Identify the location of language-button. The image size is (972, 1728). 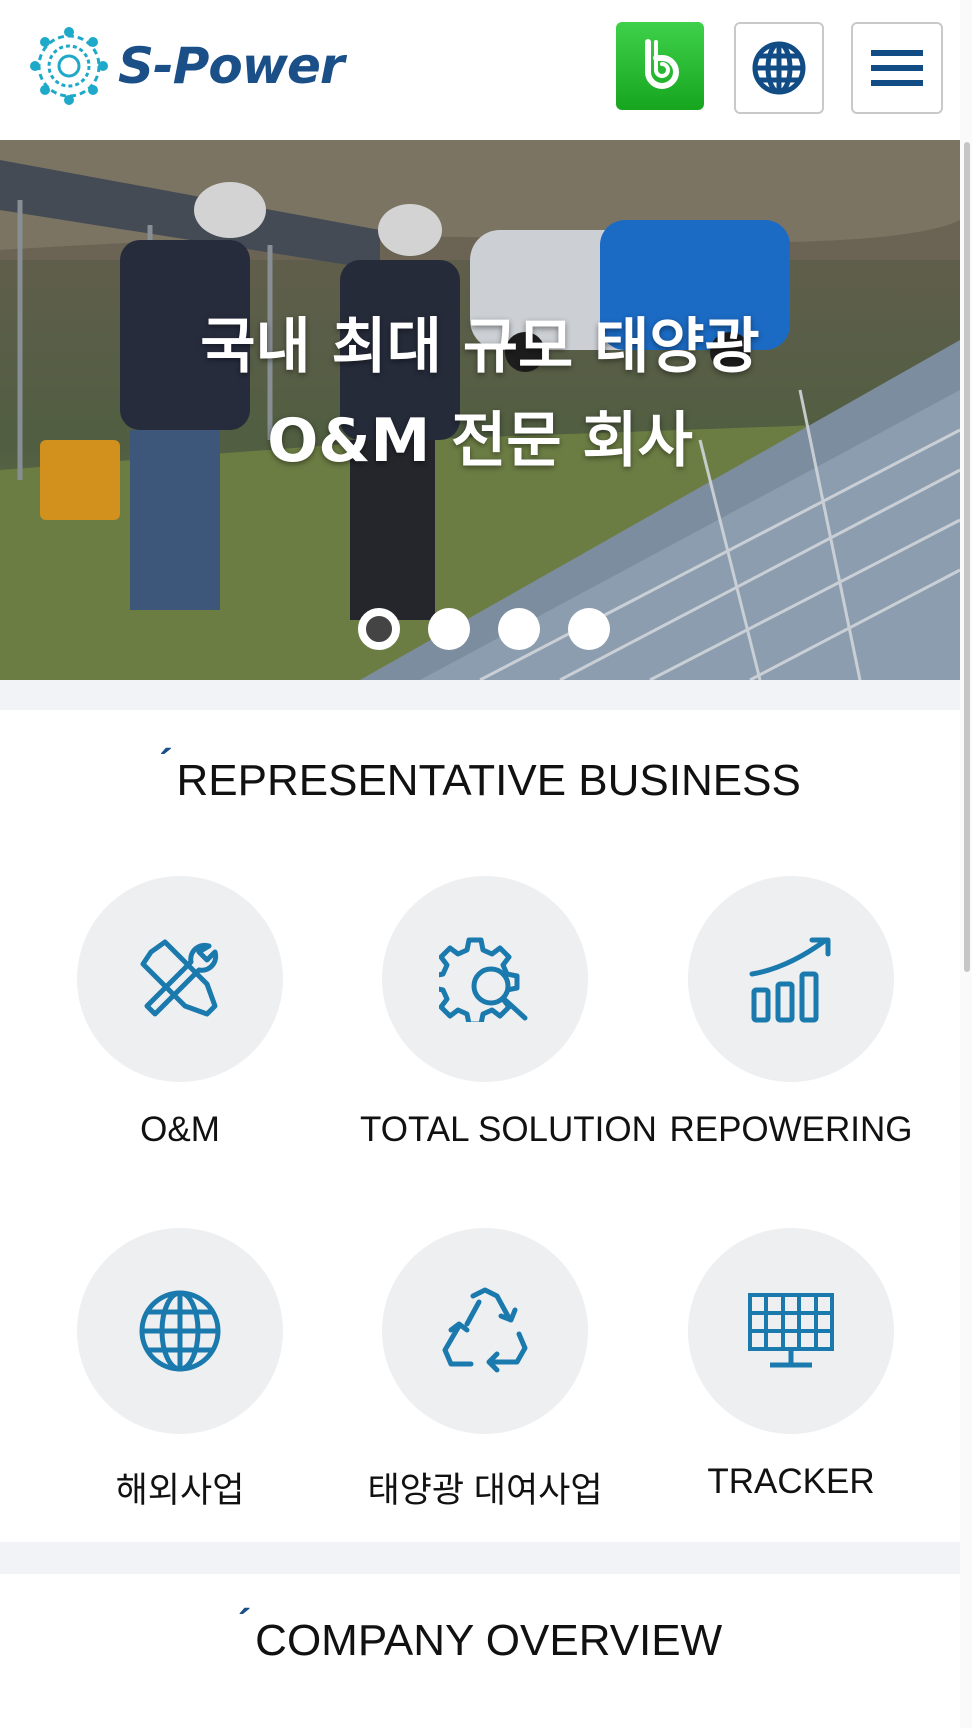
(779, 68).